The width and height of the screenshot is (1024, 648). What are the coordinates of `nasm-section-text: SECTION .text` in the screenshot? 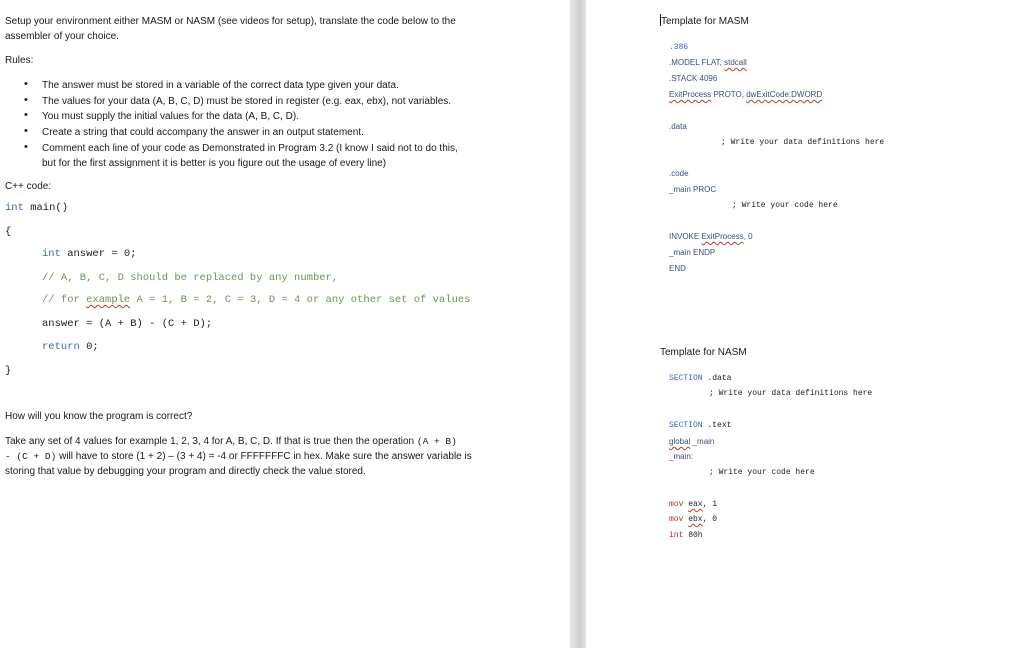 It's located at (700, 425).